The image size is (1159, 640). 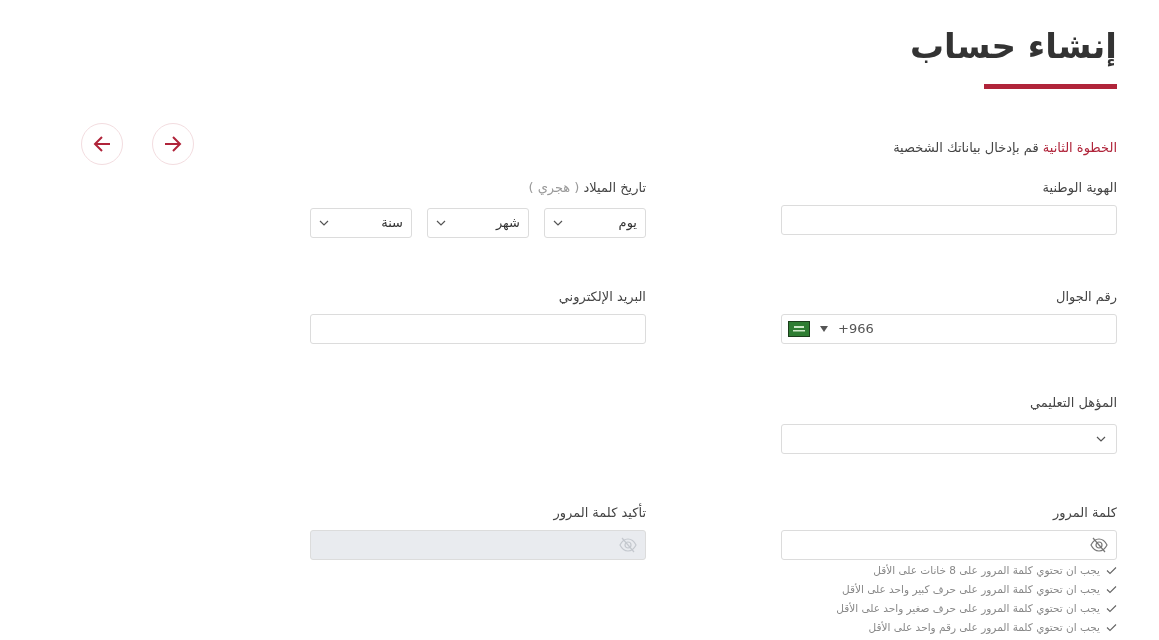 I want to click on password-field, so click(x=949, y=545).